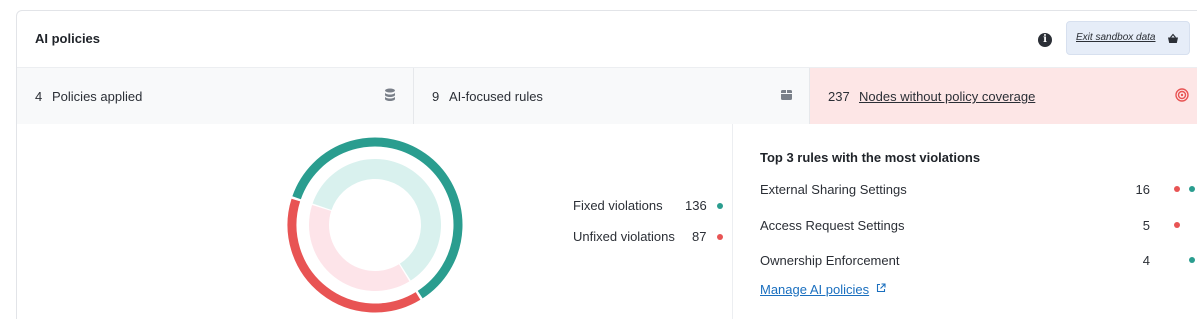  Describe the element at coordinates (814, 289) in the screenshot. I see `manage-ai-policies-link: Manage AI policies` at that location.